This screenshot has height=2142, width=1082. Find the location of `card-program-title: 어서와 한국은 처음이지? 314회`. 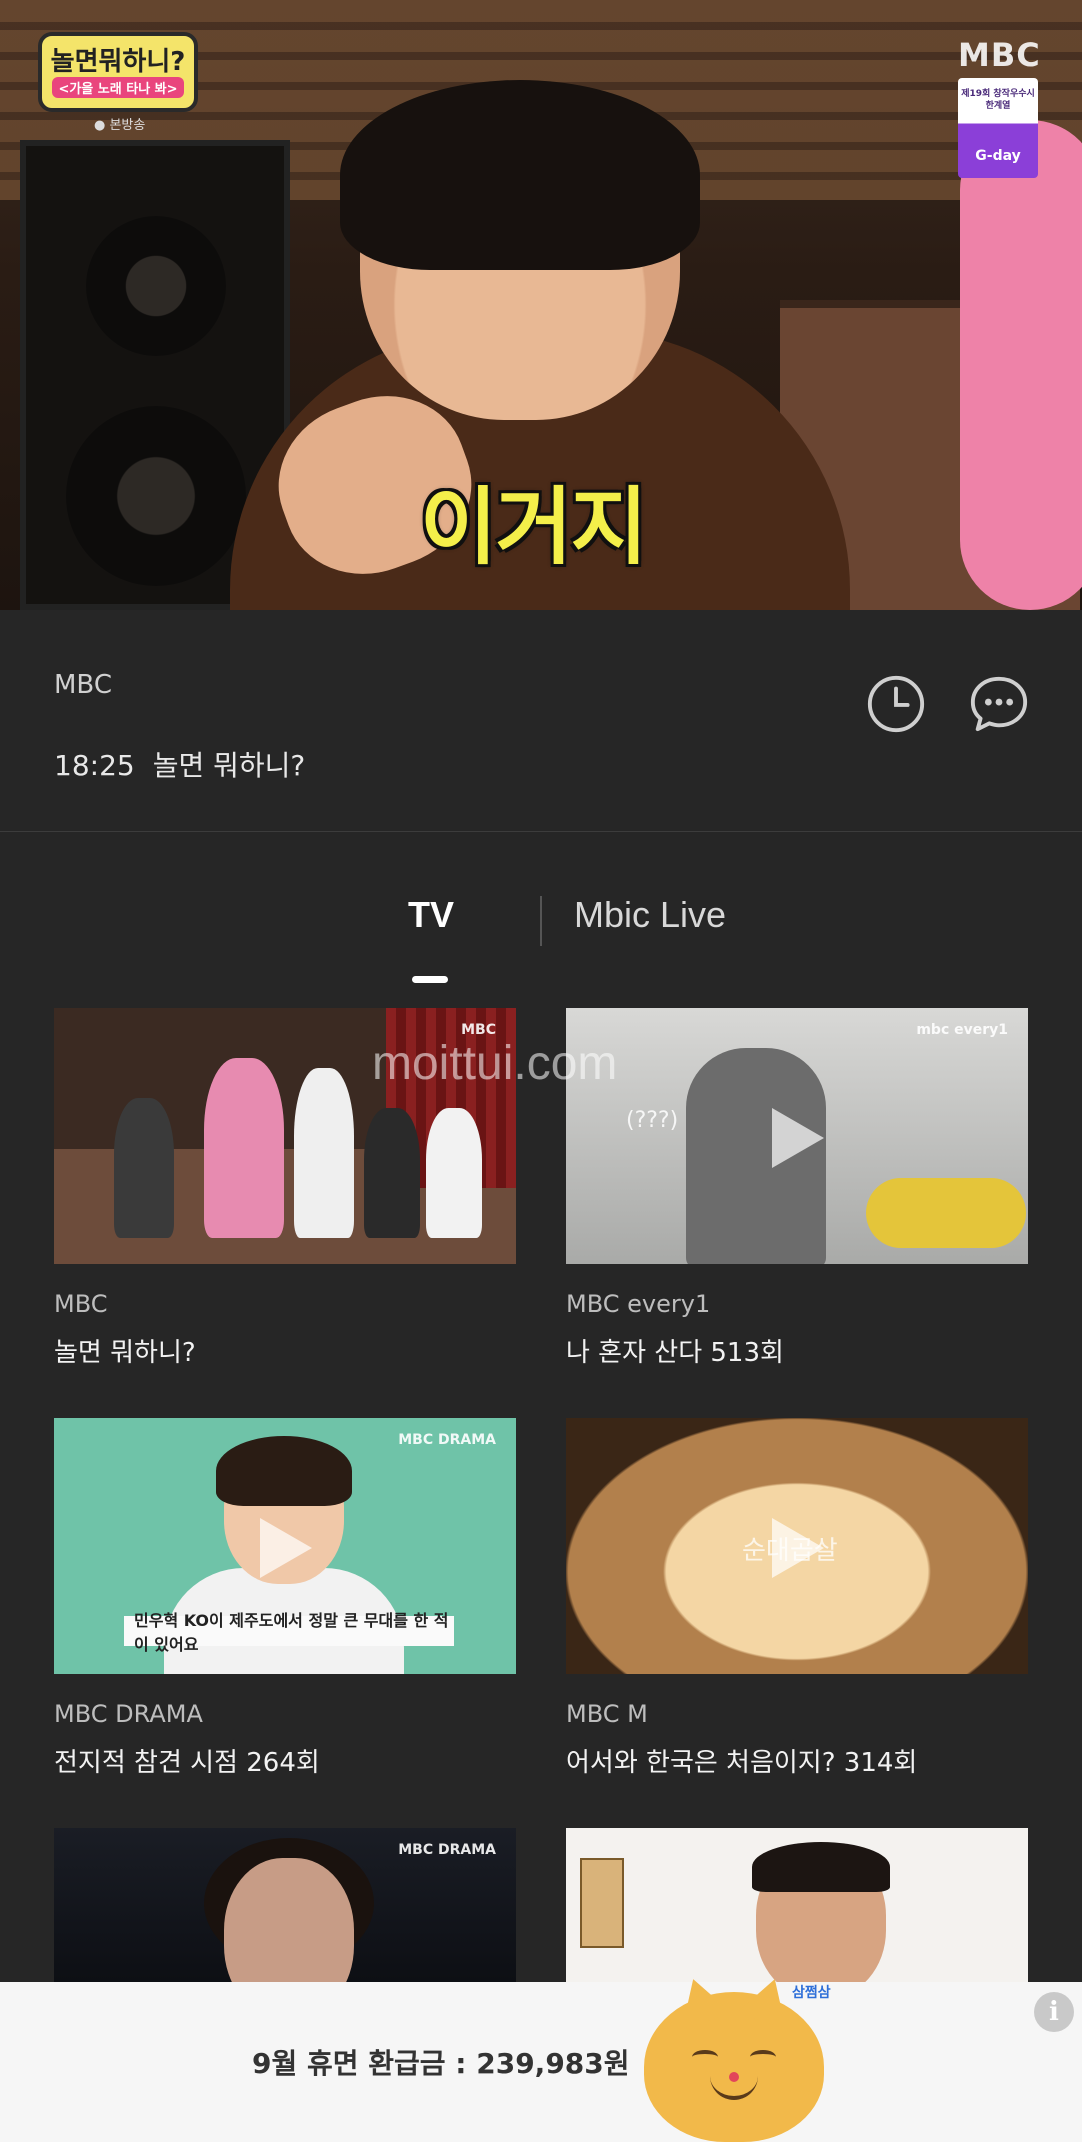

card-program-title: 어서와 한국은 처음이지? 314회 is located at coordinates (742, 1763).